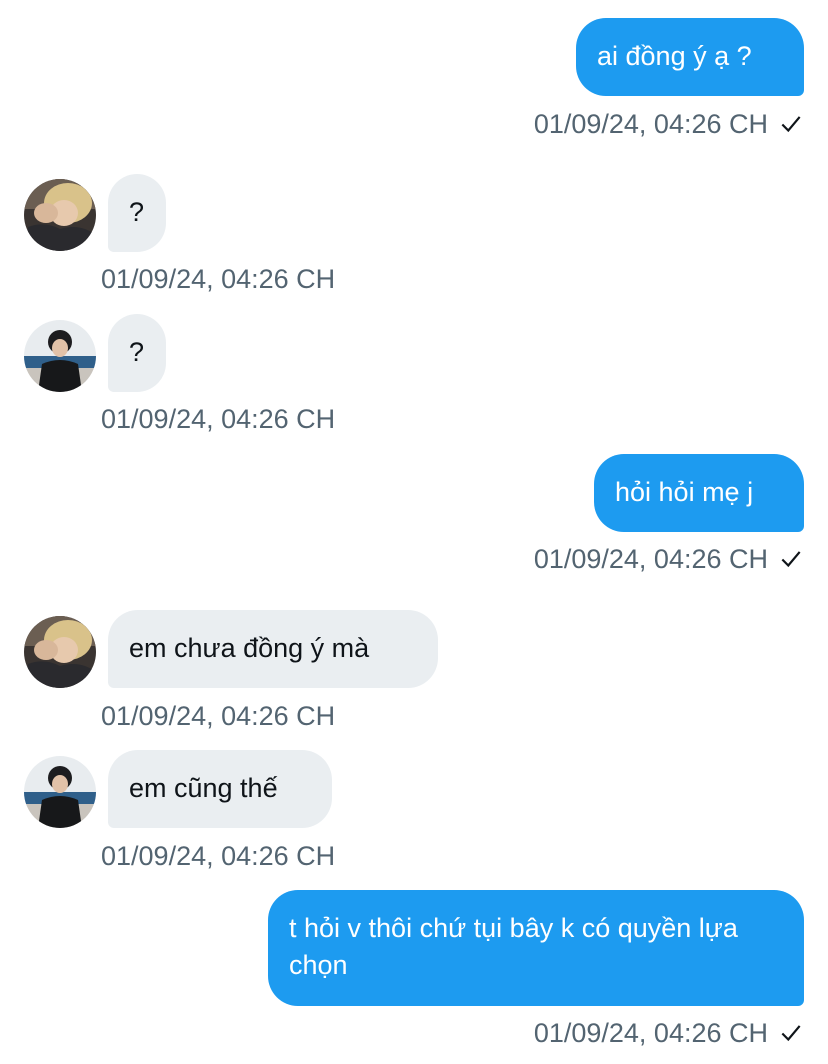 The image size is (828, 1064). I want to click on message-text: hỏi hỏi mẹ j, so click(684, 492).